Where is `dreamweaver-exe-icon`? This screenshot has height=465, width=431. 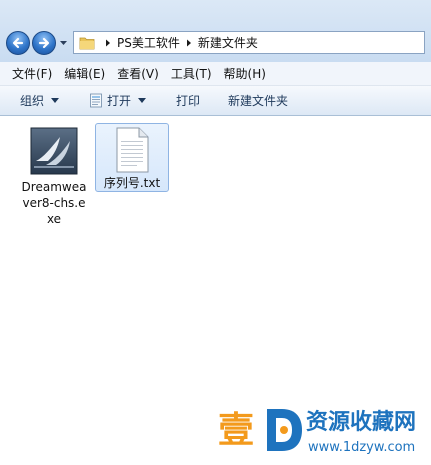
dreamweaver-exe-icon is located at coordinates (54, 151).